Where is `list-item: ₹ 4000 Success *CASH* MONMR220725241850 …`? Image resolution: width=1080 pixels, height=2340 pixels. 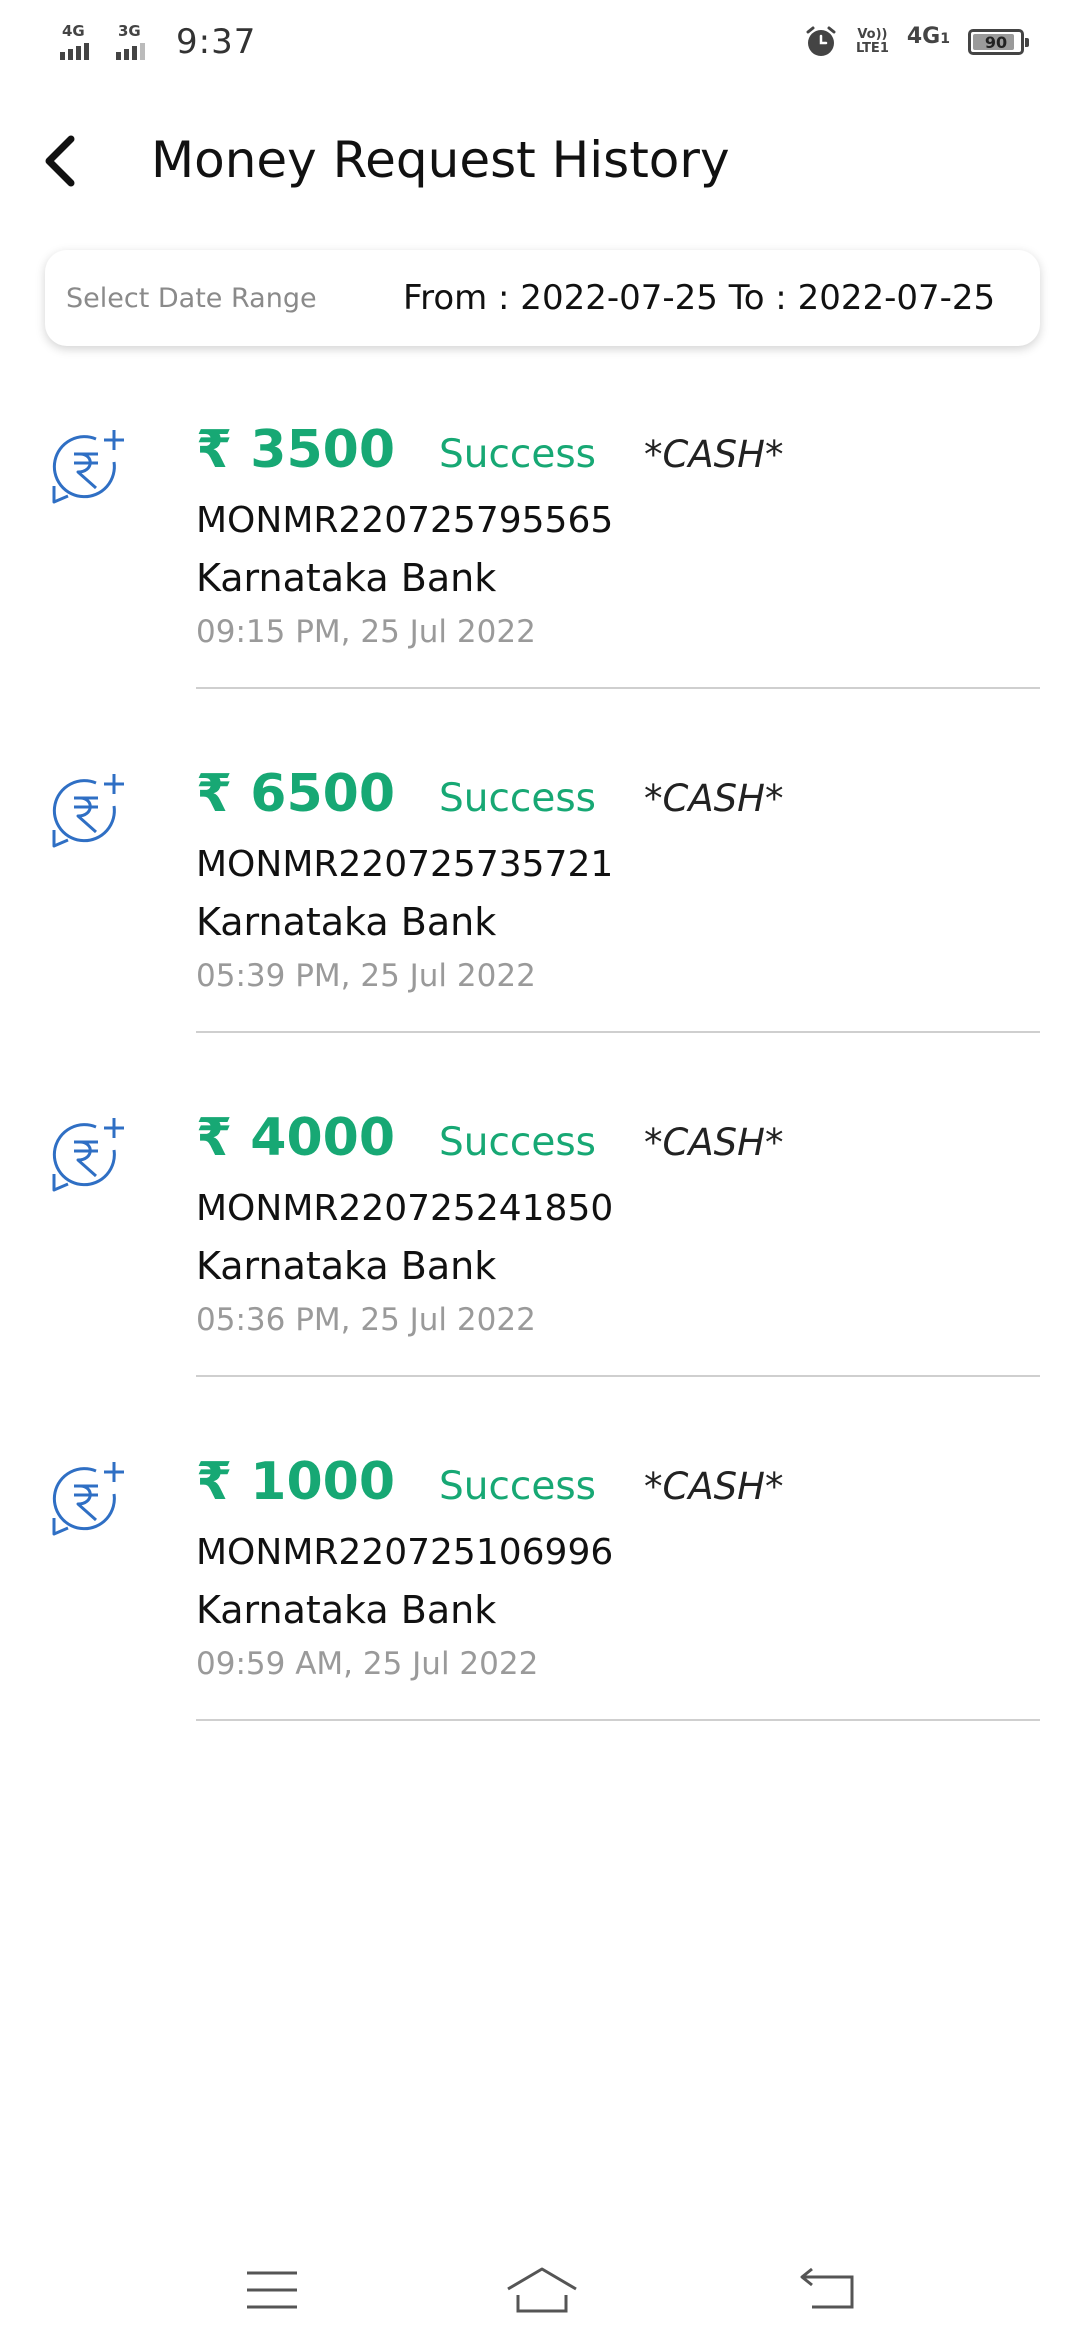
list-item: ₹ 4000 Success *CASH* MONMR220725241850 … is located at coordinates (540, 1260).